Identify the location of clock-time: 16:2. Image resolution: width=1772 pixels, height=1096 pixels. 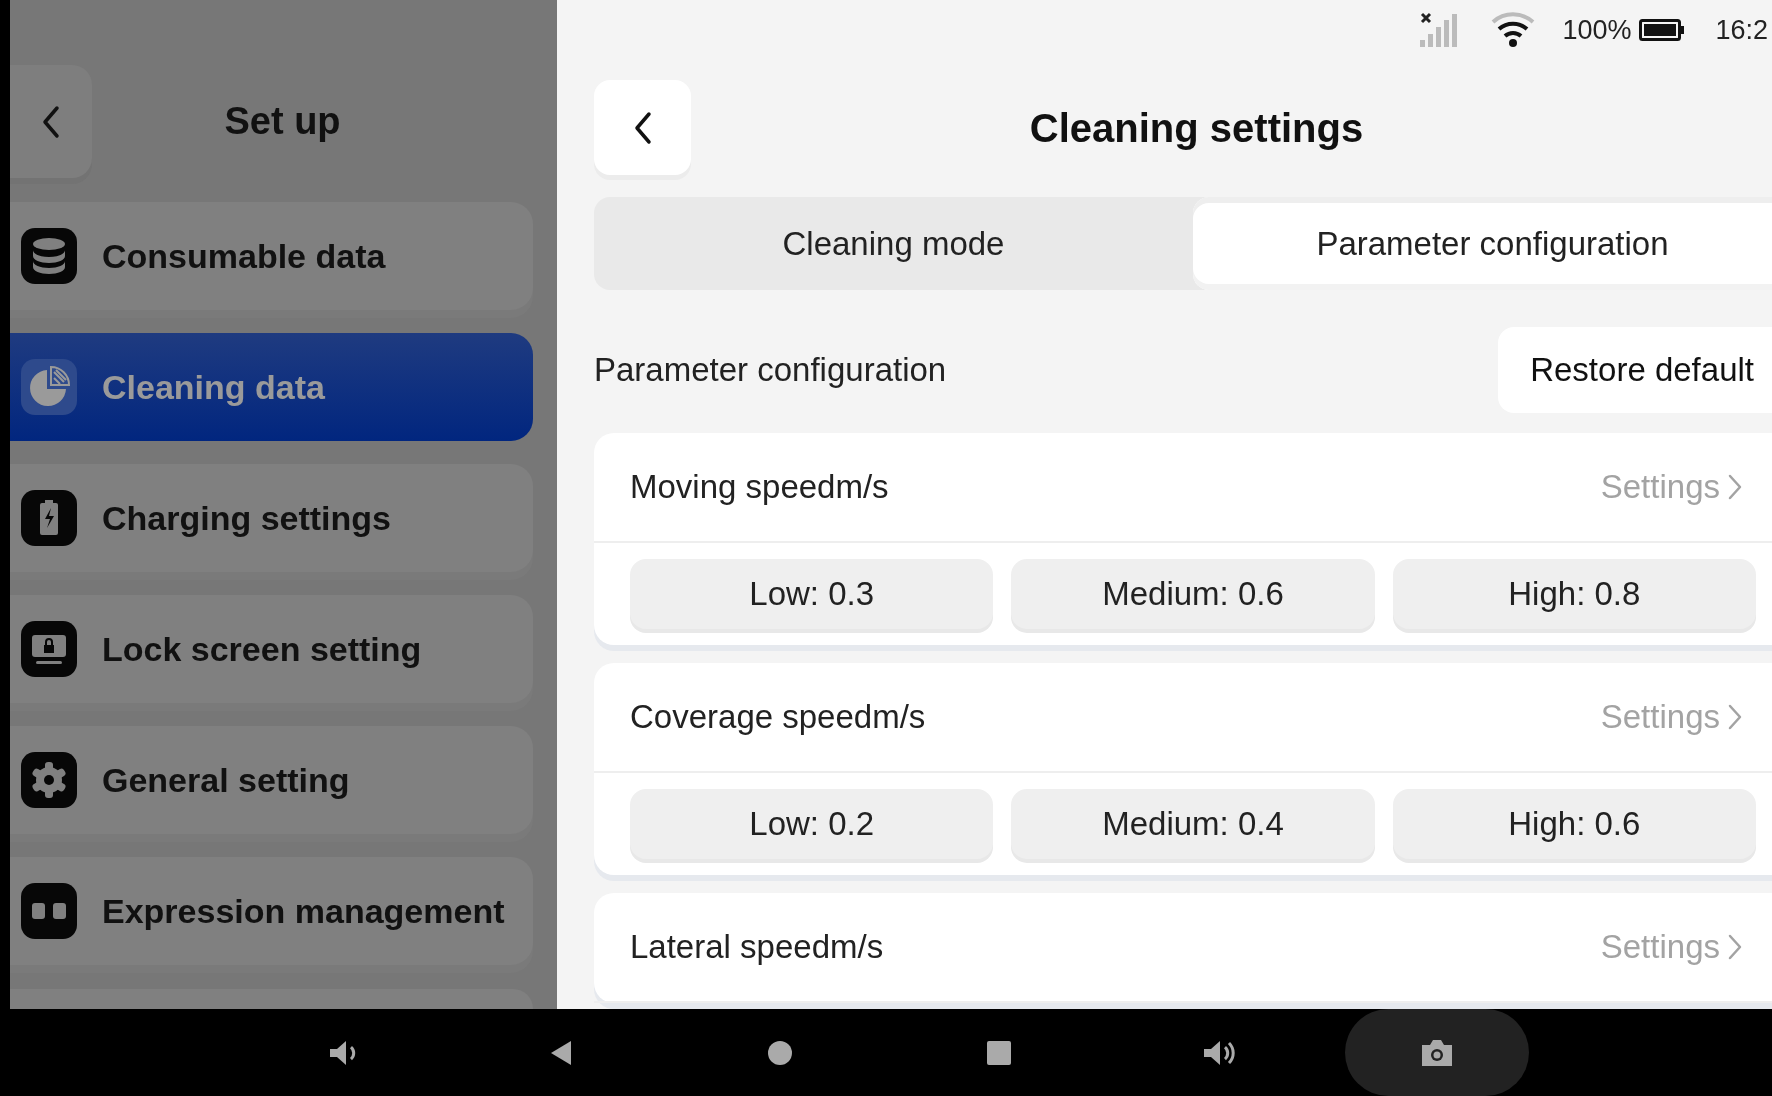
(1741, 30).